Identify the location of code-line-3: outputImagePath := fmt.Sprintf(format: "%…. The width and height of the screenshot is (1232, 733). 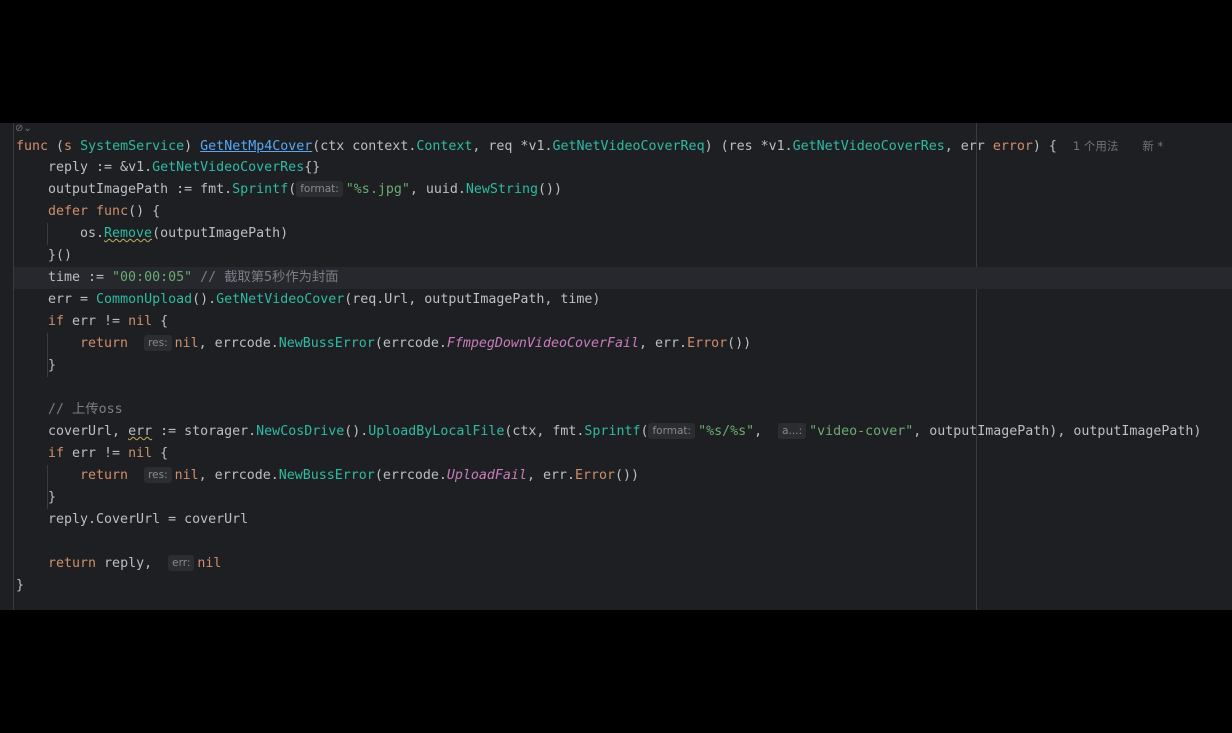
(305, 190).